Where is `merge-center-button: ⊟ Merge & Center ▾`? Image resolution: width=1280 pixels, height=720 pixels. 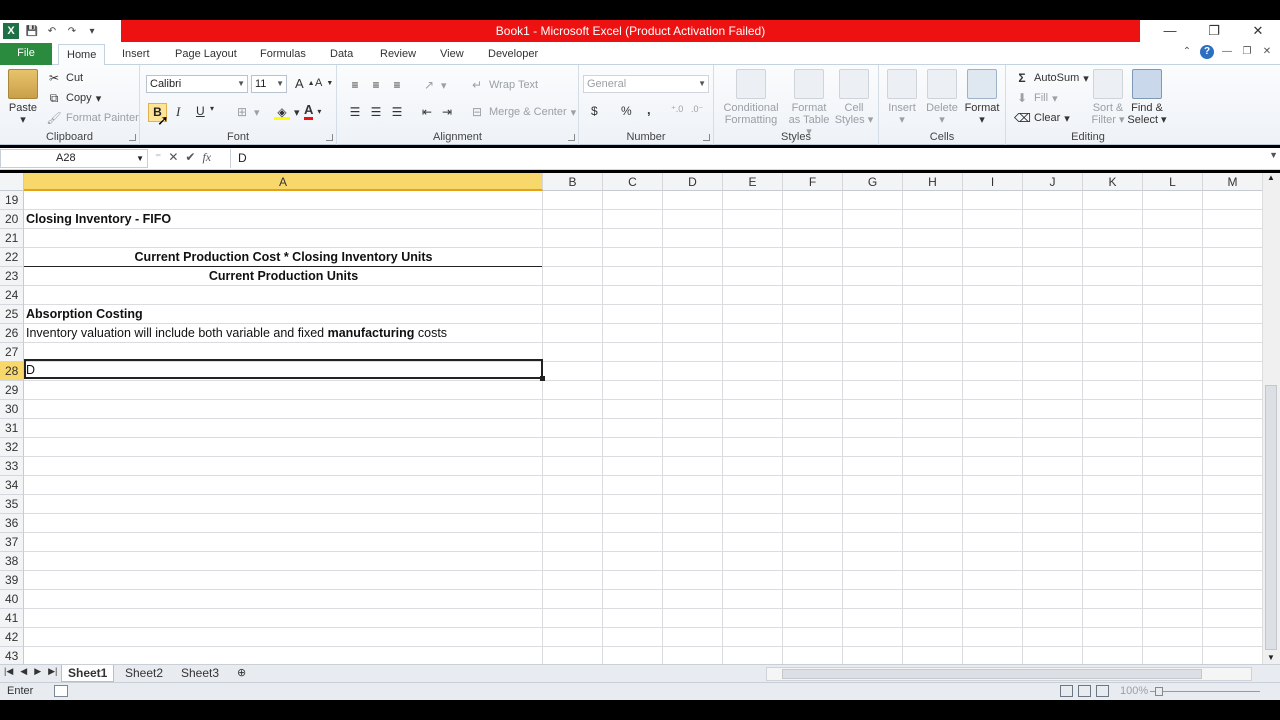
merge-center-button: ⊟ Merge & Center ▾ is located at coordinates (522, 112).